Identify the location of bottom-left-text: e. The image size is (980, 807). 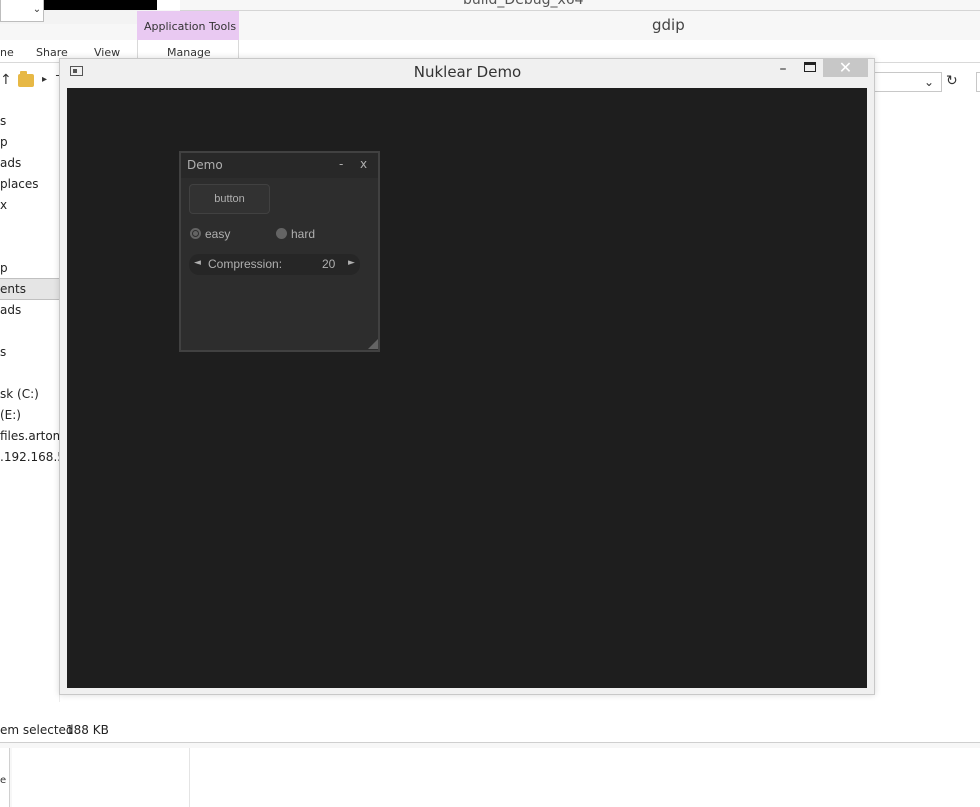
(3, 780).